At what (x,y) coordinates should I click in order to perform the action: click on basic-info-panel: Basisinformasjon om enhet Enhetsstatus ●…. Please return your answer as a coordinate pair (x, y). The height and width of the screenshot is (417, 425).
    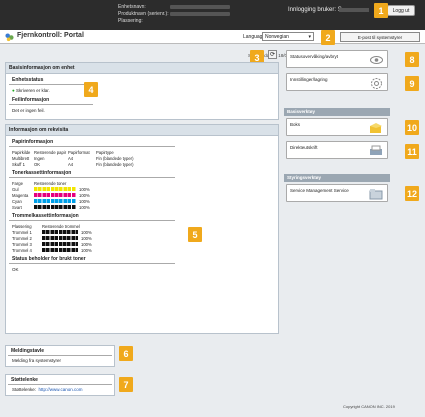
    Looking at the image, I should click on (142, 91).